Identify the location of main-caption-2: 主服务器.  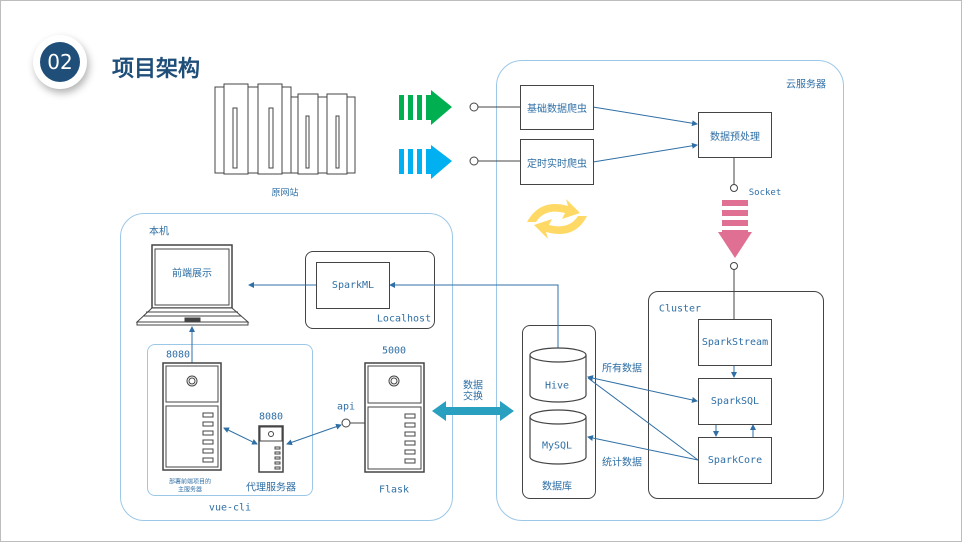
(190, 490).